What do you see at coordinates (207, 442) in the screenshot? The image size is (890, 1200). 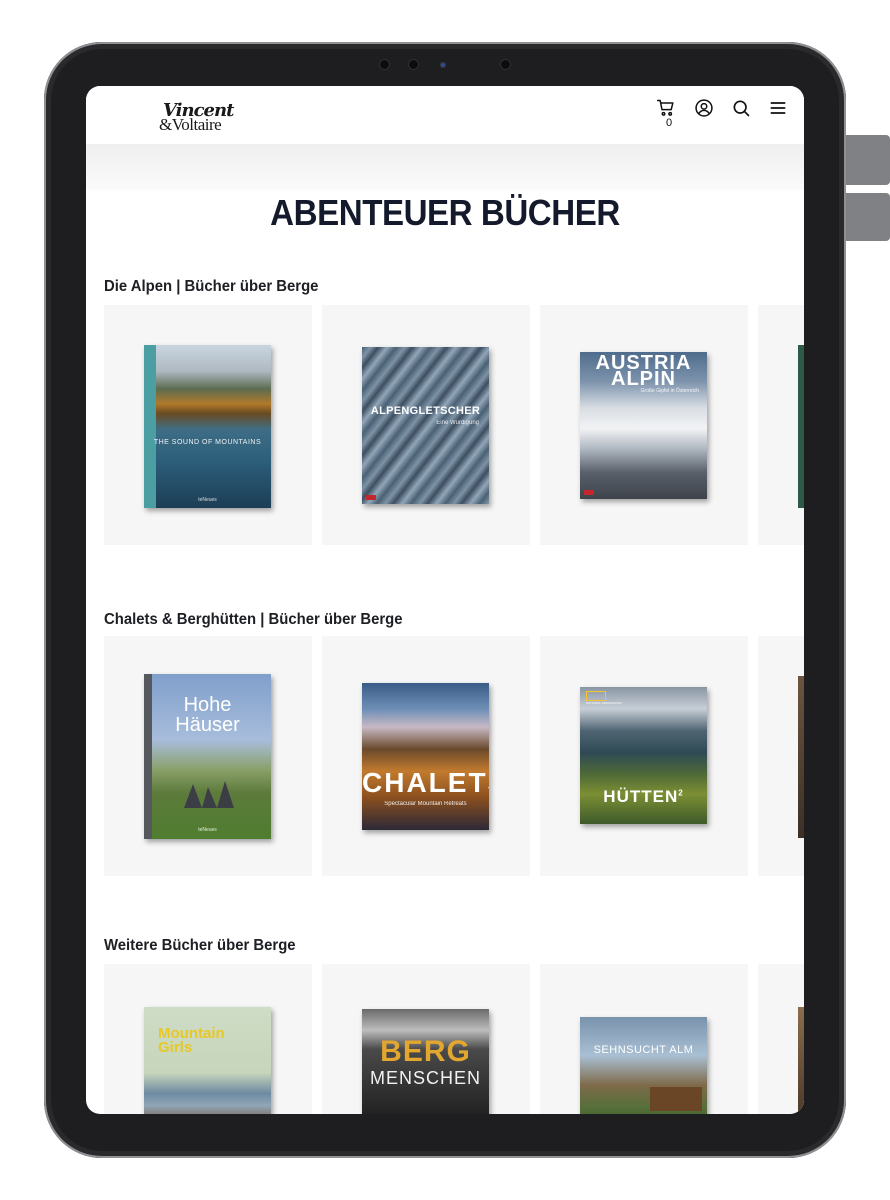 I see `book-title: THE SOUND OF MOUNTAINS` at bounding box center [207, 442].